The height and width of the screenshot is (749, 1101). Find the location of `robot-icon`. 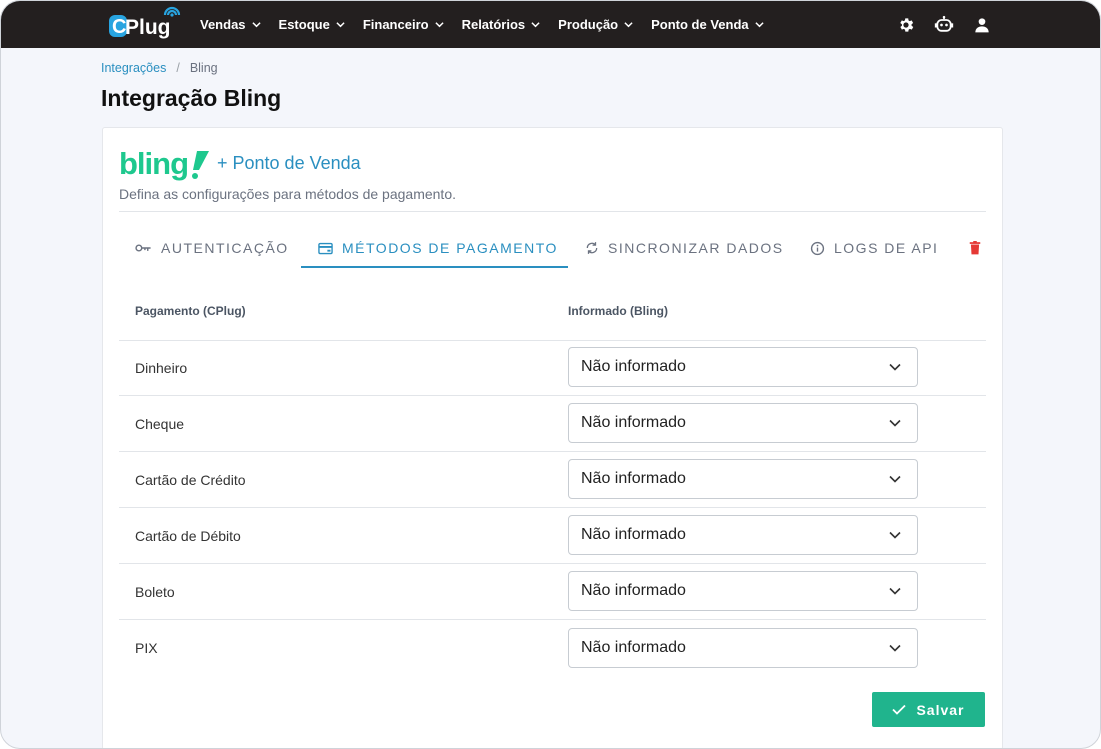

robot-icon is located at coordinates (944, 25).